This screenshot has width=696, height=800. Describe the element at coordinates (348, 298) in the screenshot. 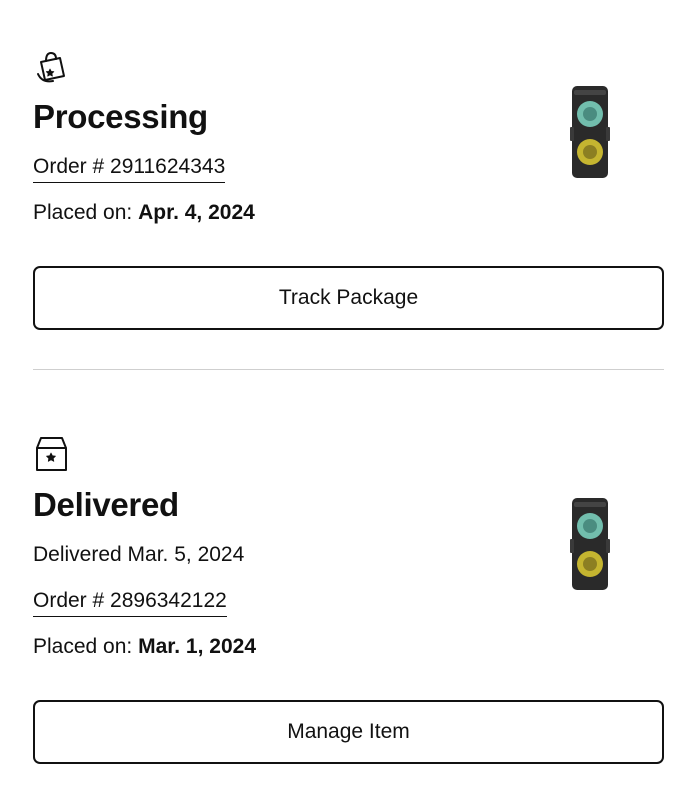

I see `track-package-button: Track Package` at that location.